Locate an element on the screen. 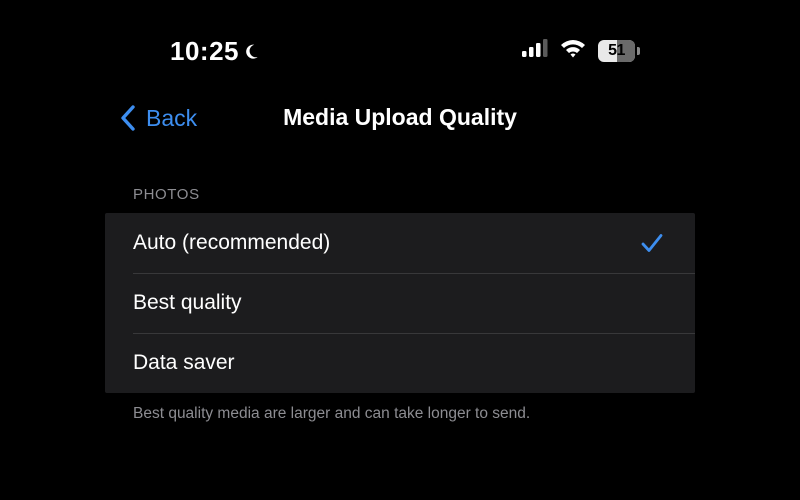 This screenshot has width=800, height=500. option-label: Auto (recommended) is located at coordinates (232, 242).